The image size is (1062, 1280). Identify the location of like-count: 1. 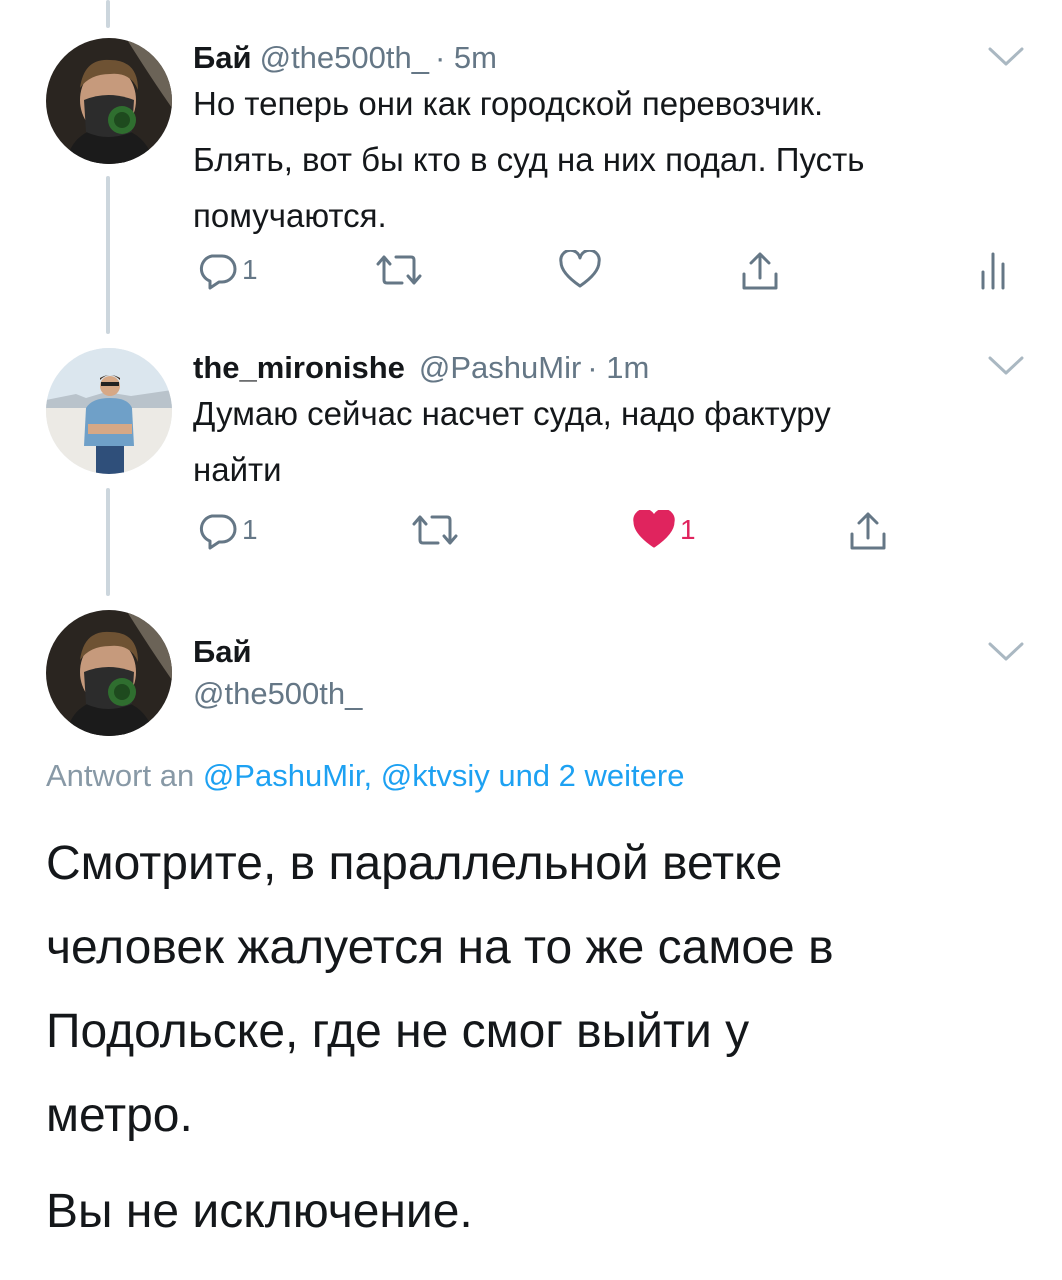
(688, 529).